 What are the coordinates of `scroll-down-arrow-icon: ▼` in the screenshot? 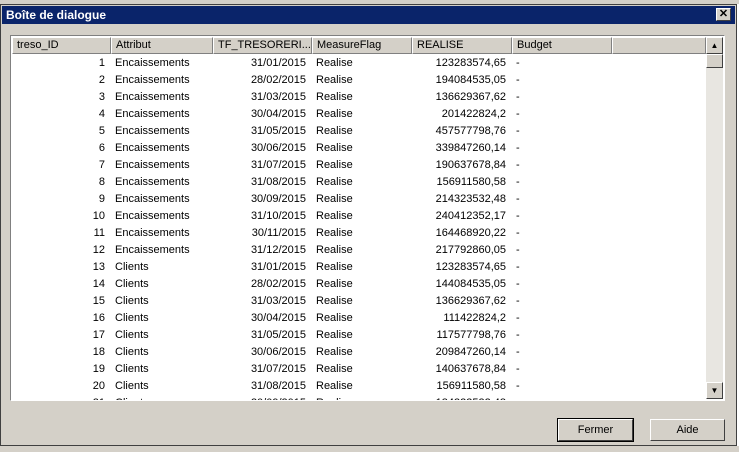 It's located at (714, 390).